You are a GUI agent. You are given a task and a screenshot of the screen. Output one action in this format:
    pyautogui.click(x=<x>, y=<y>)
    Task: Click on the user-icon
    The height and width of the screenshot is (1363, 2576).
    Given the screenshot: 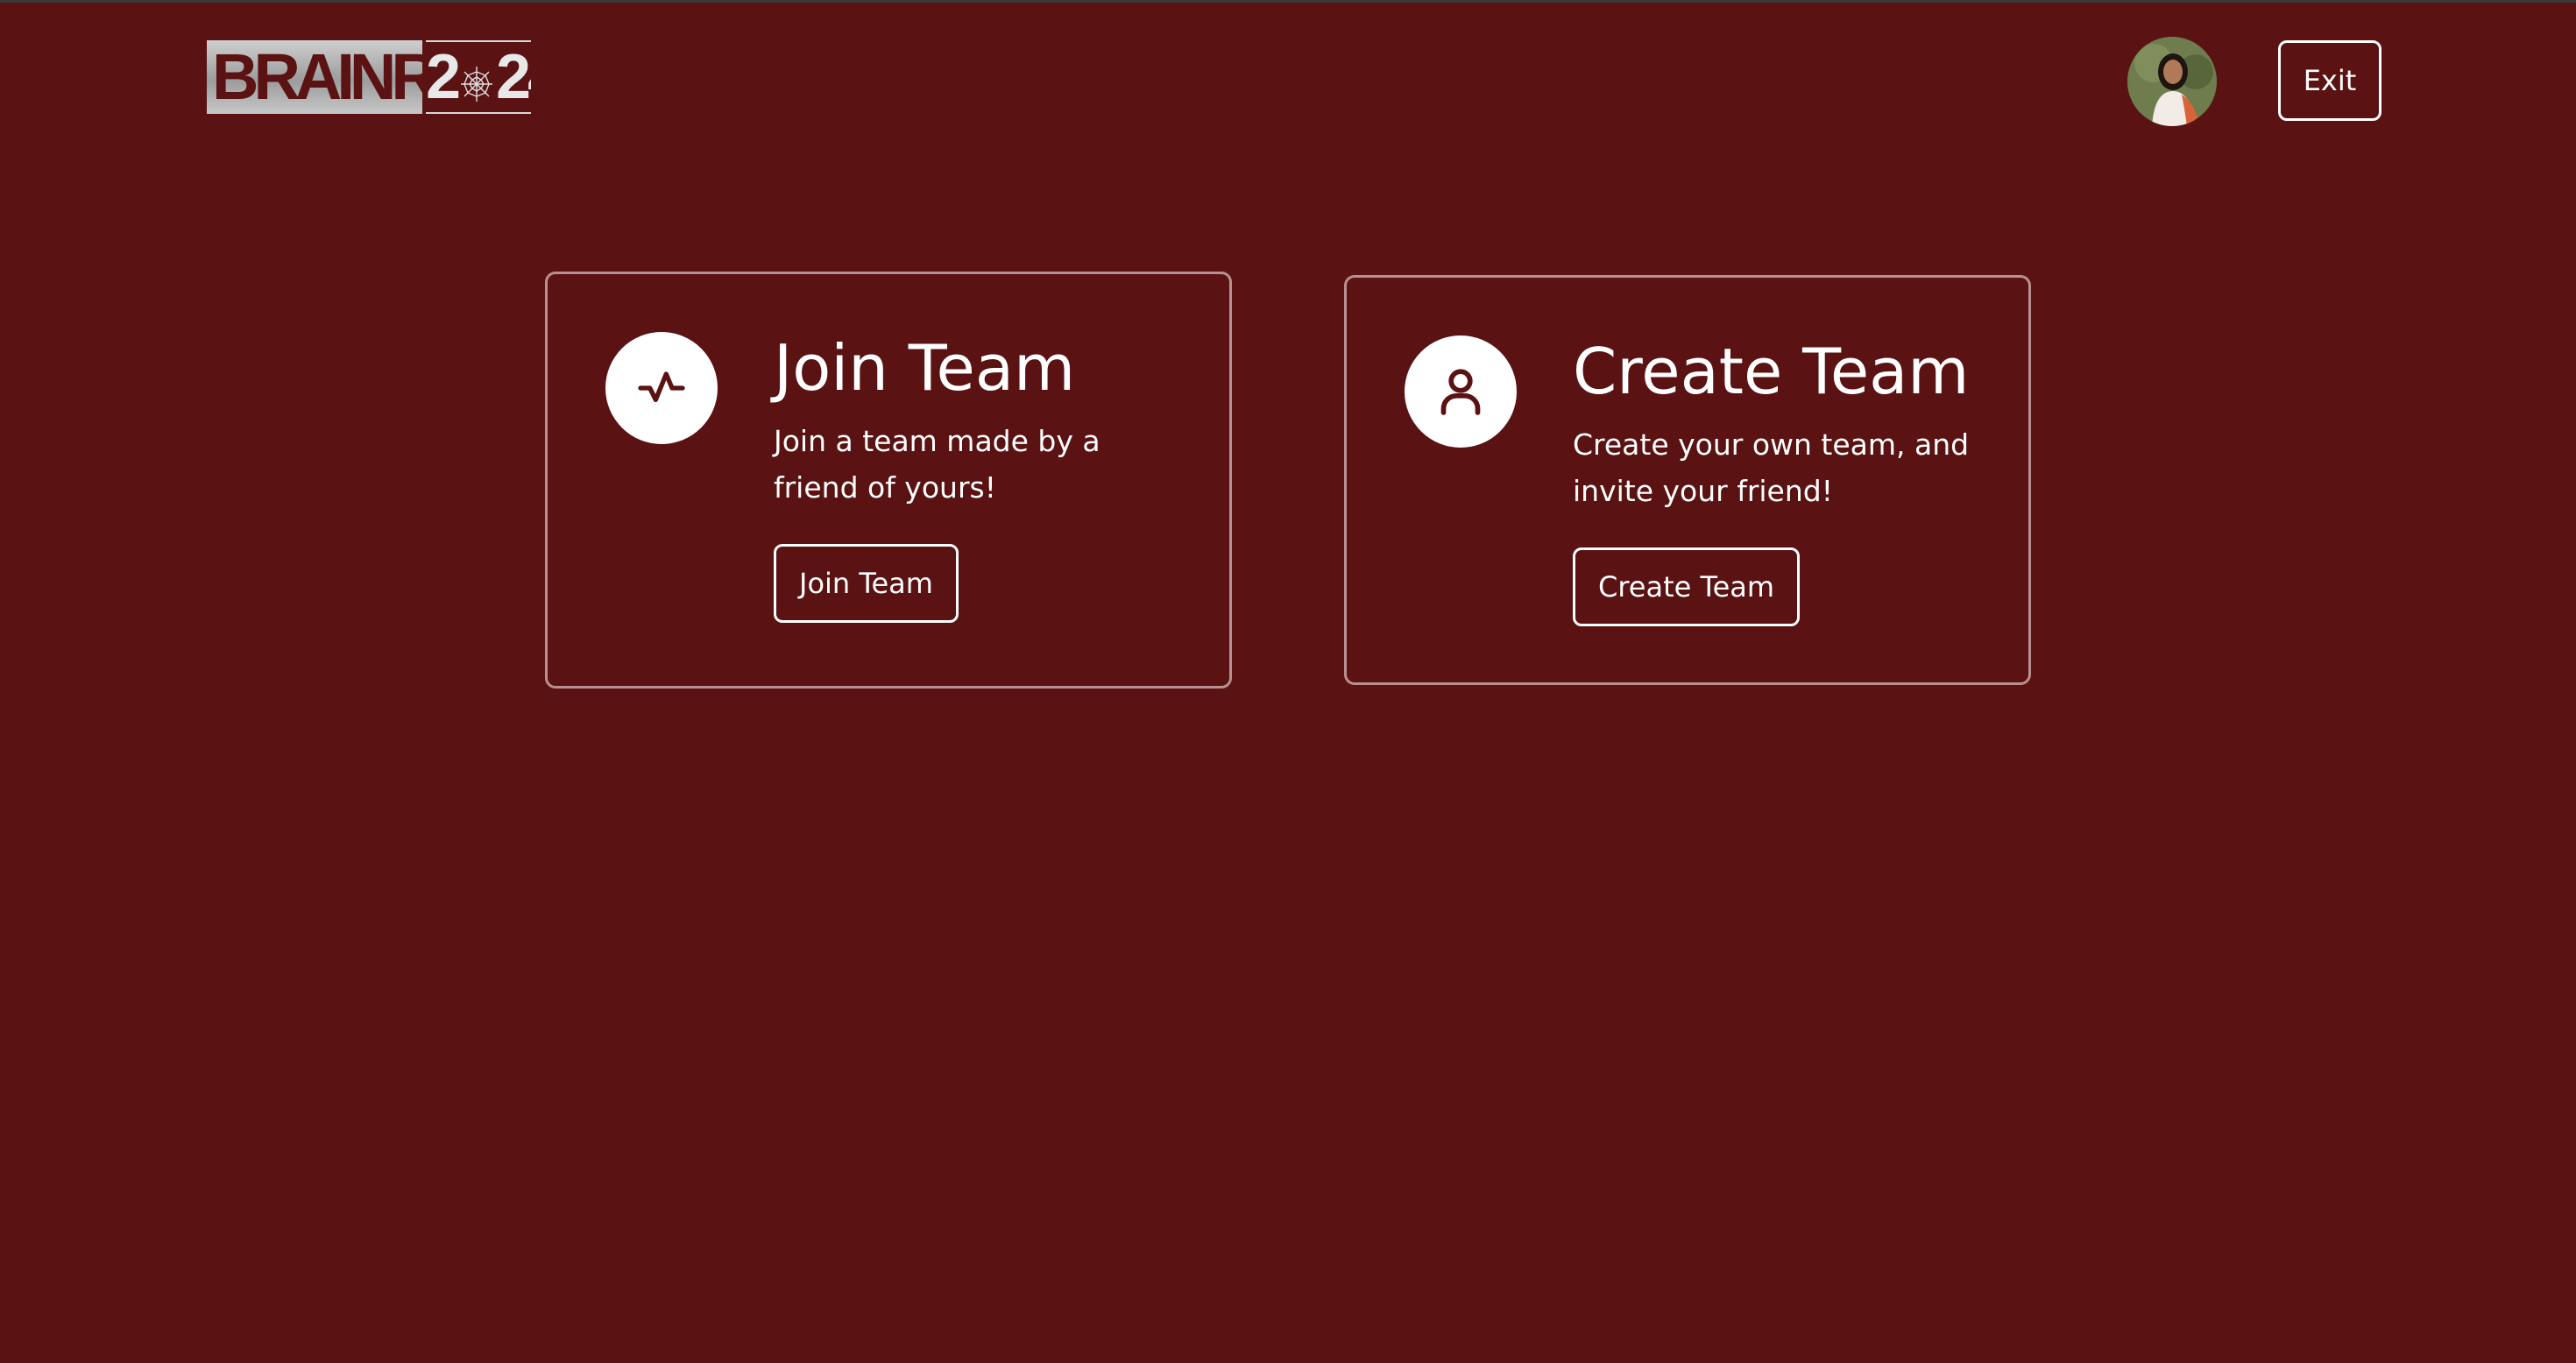 What is the action you would take?
    pyautogui.click(x=1460, y=392)
    